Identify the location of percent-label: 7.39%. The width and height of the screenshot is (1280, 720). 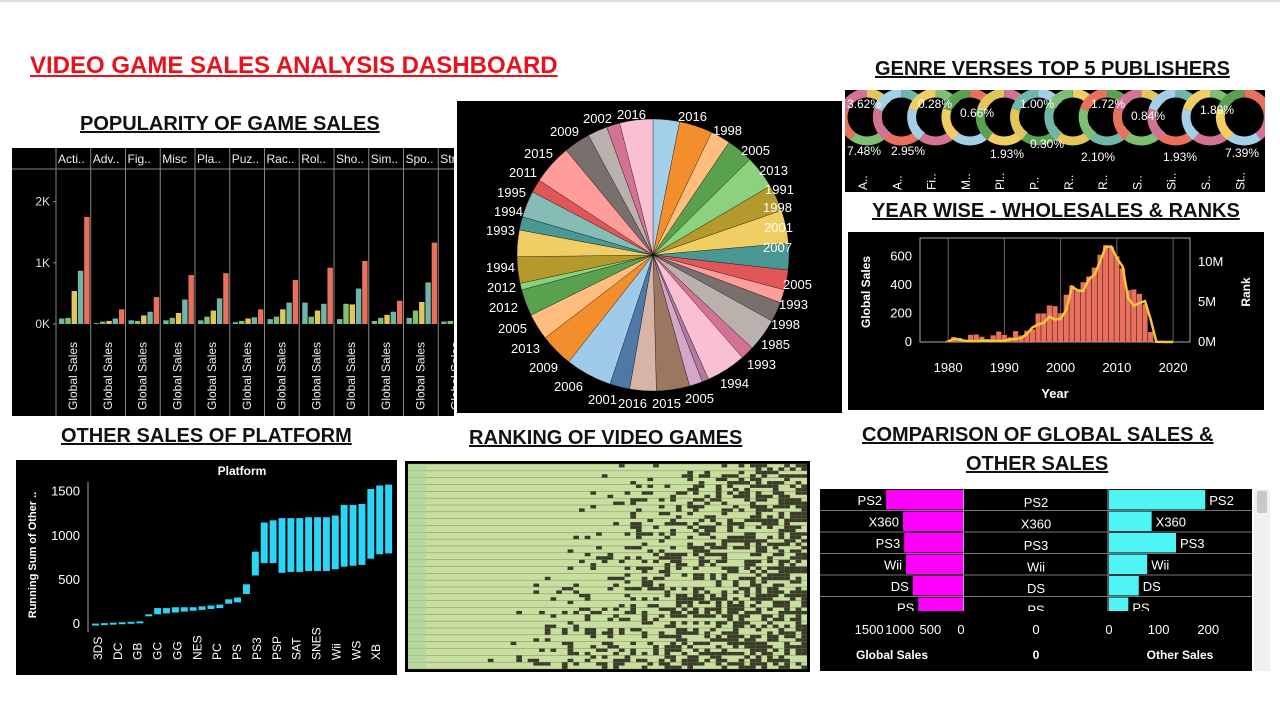
(1242, 153).